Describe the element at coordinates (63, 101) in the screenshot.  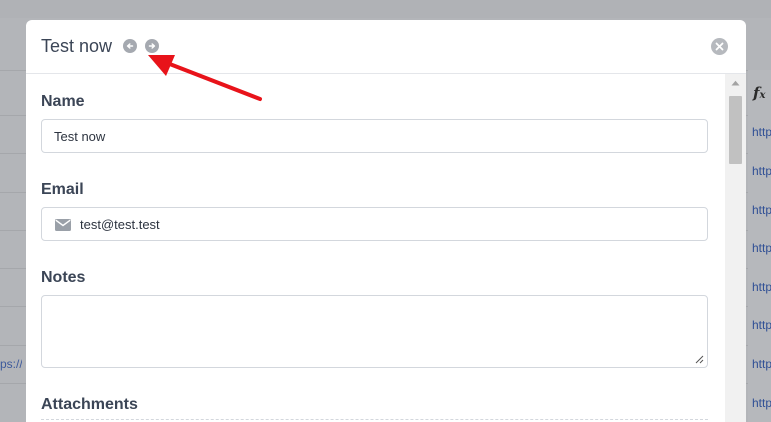
I see `name-label: Name` at that location.